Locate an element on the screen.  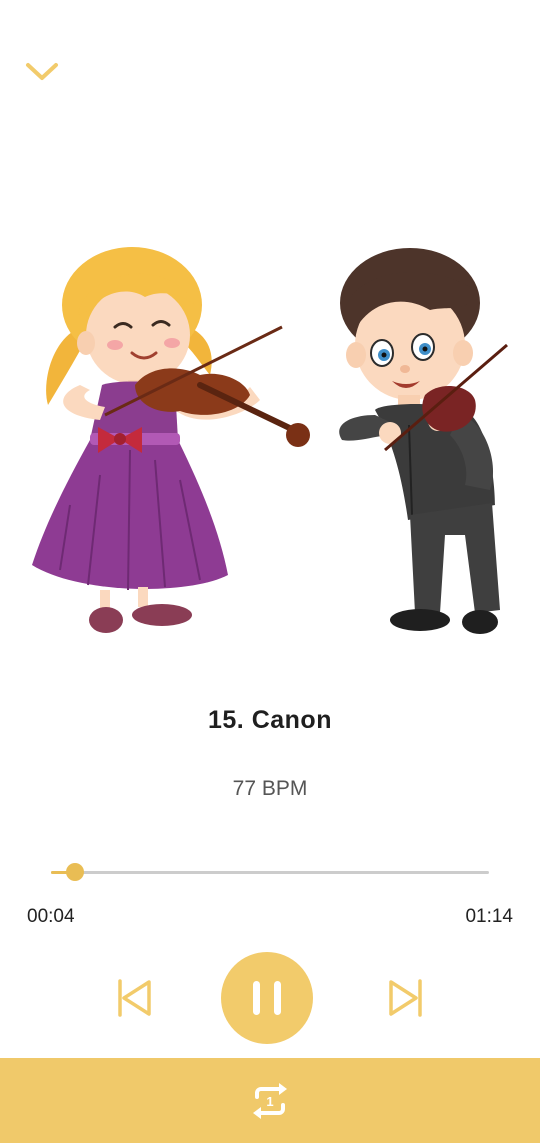
repeat-one-button: 1 is located at coordinates (270, 1101).